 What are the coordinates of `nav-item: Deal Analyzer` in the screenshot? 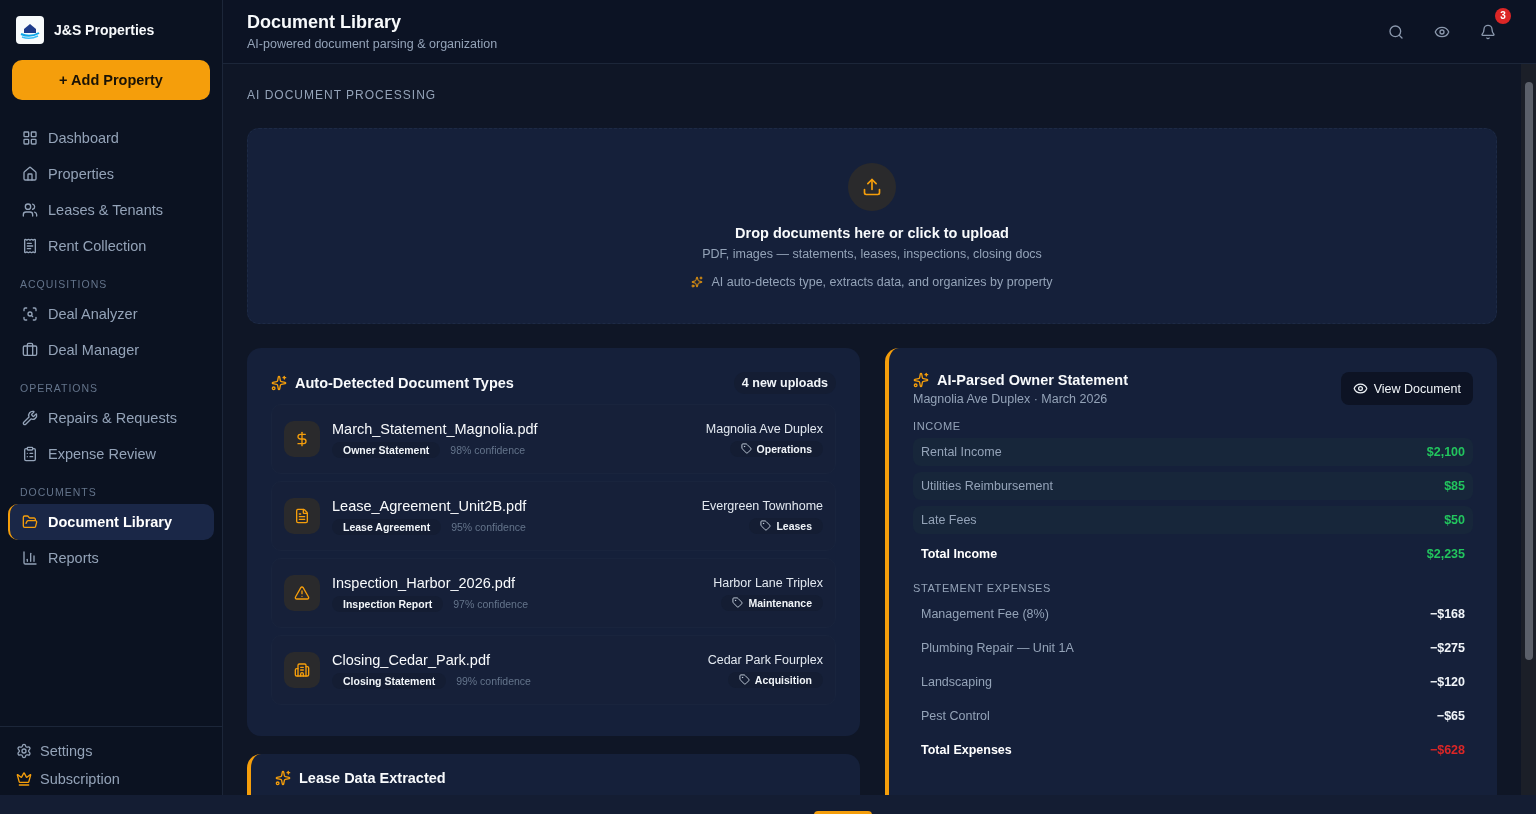 It's located at (111, 314).